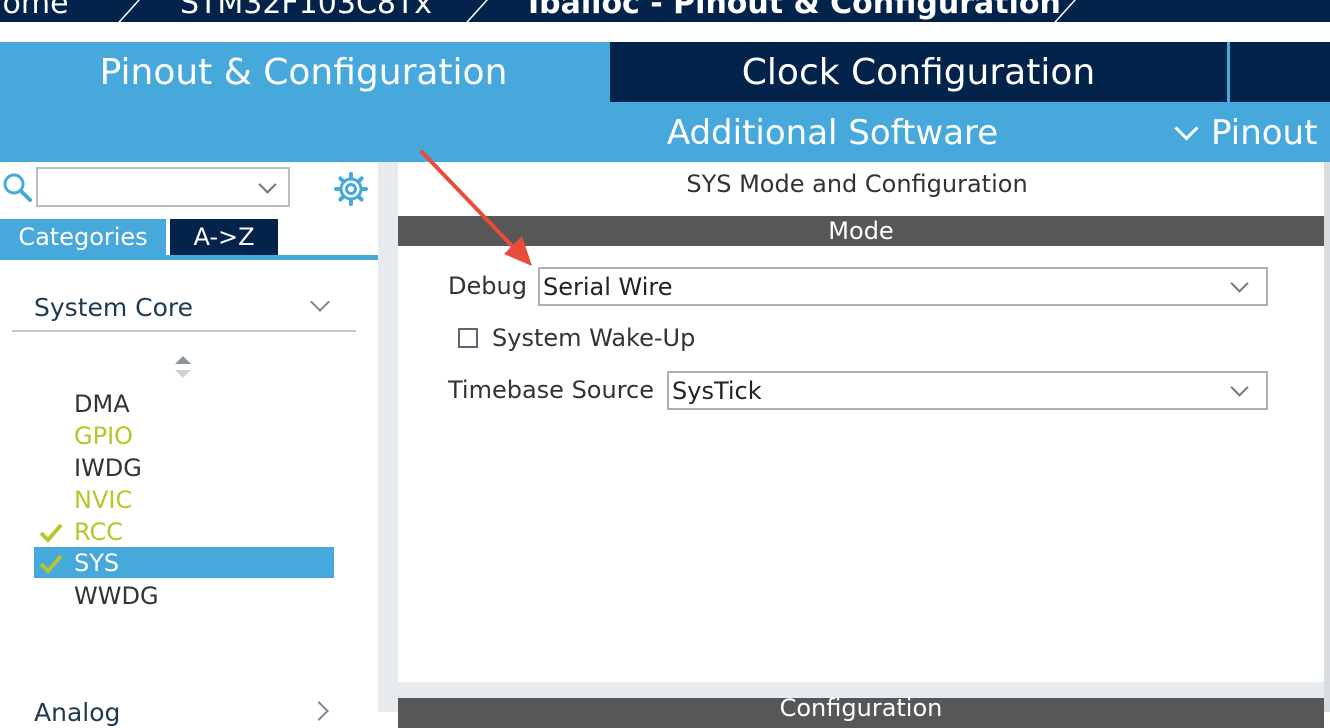 Image resolution: width=1330 pixels, height=728 pixels. What do you see at coordinates (861, 708) in the screenshot?
I see `configuration-header-label: Configuration` at bounding box center [861, 708].